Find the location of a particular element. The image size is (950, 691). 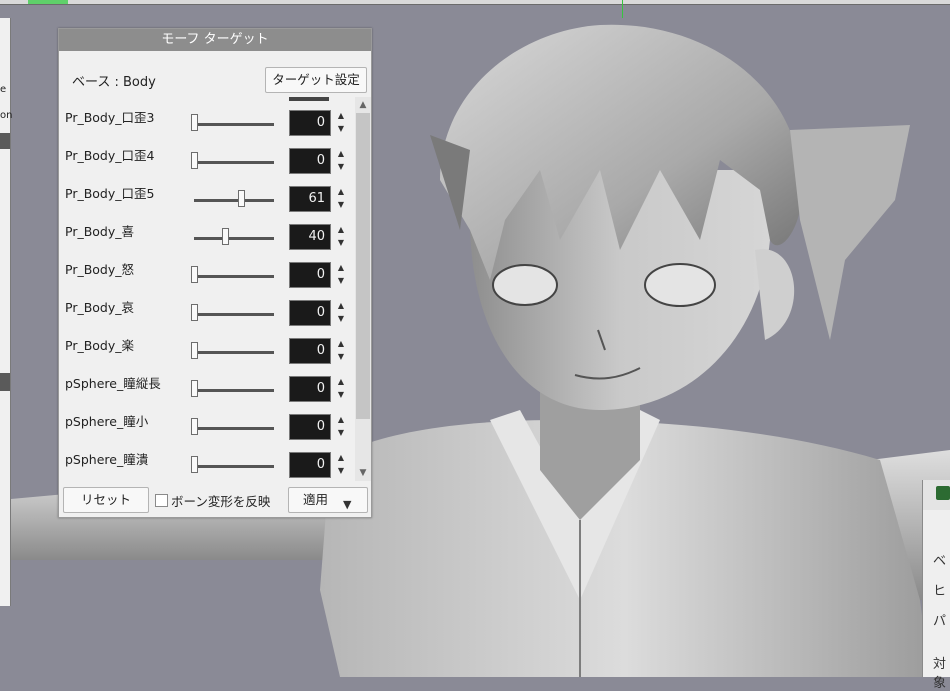

dropdown-triangle-icon: ▼ is located at coordinates (347, 505).